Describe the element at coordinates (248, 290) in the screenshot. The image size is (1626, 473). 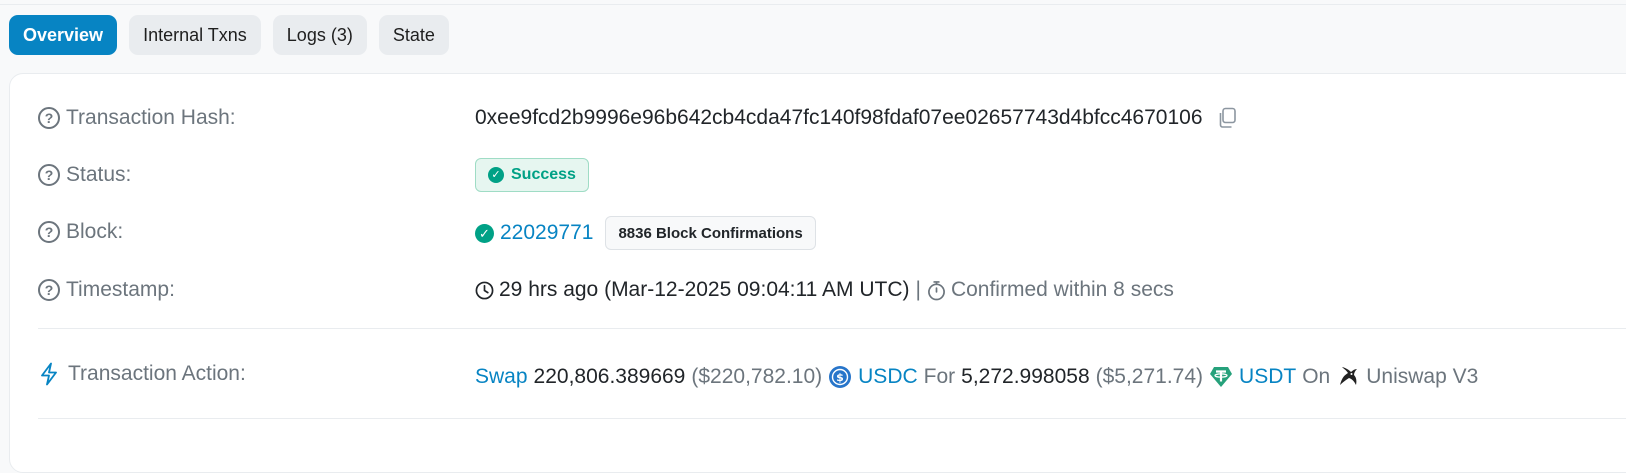
I see `timestamp-label-row: ? Timestamp:` at that location.